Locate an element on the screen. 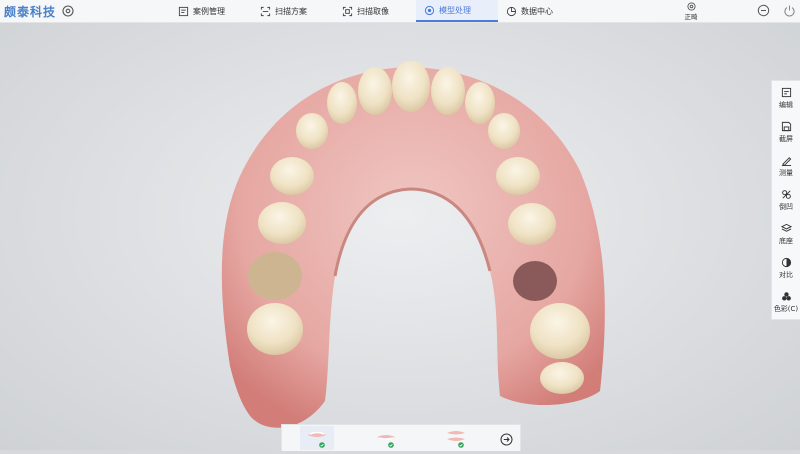 Image resolution: width=800 pixels, height=454 pixels. tool-label: 对比 is located at coordinates (786, 274).